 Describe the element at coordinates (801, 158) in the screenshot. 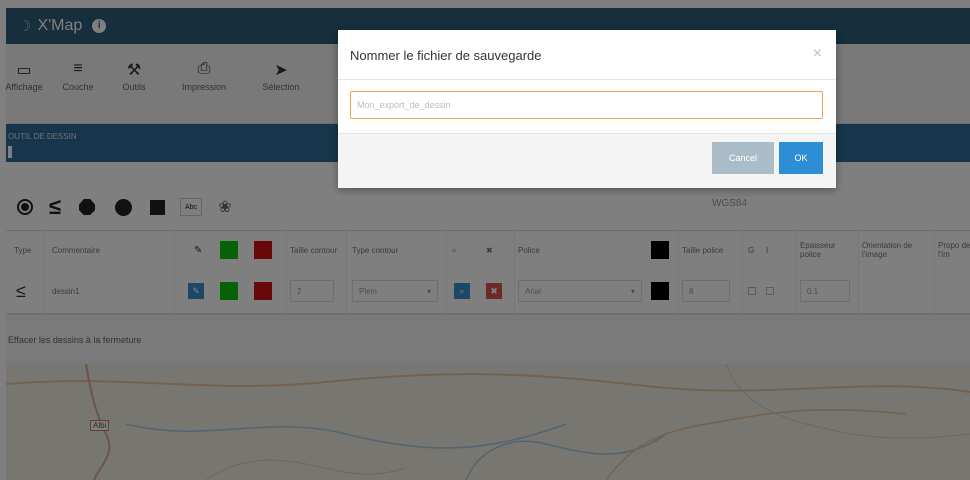

I see `ok-button: OK` at that location.